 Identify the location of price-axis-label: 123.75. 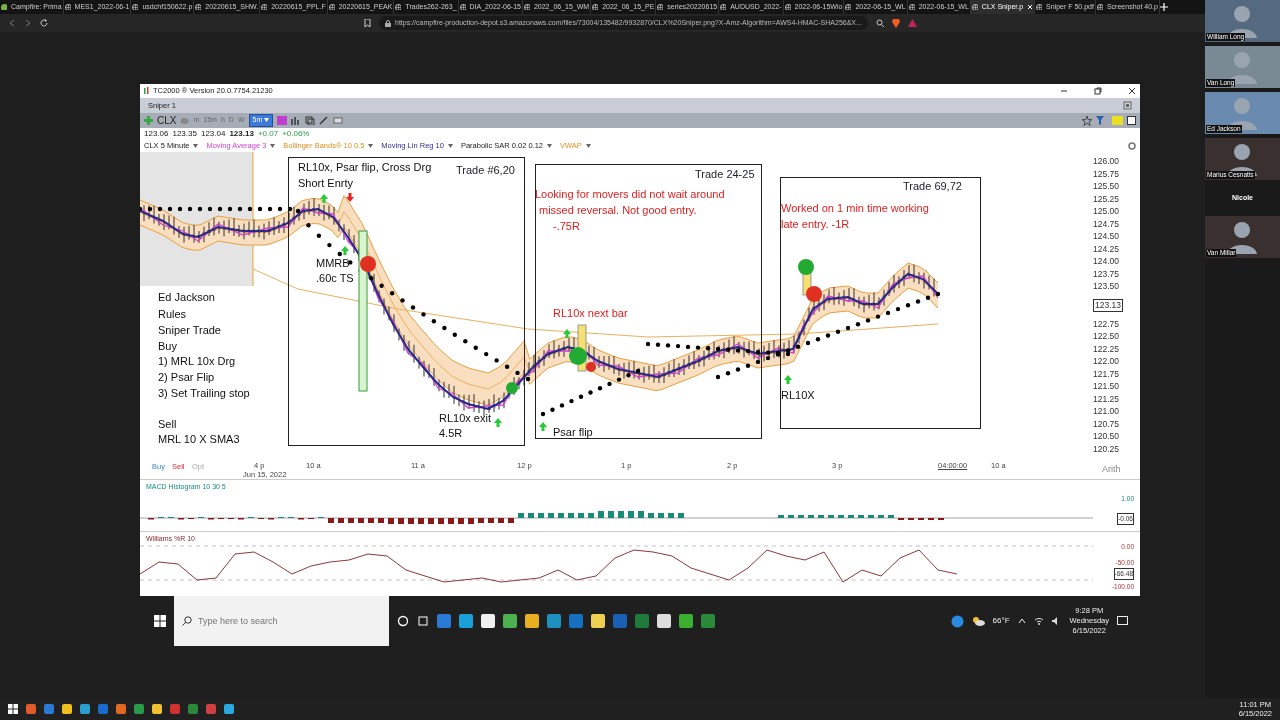
(1106, 273).